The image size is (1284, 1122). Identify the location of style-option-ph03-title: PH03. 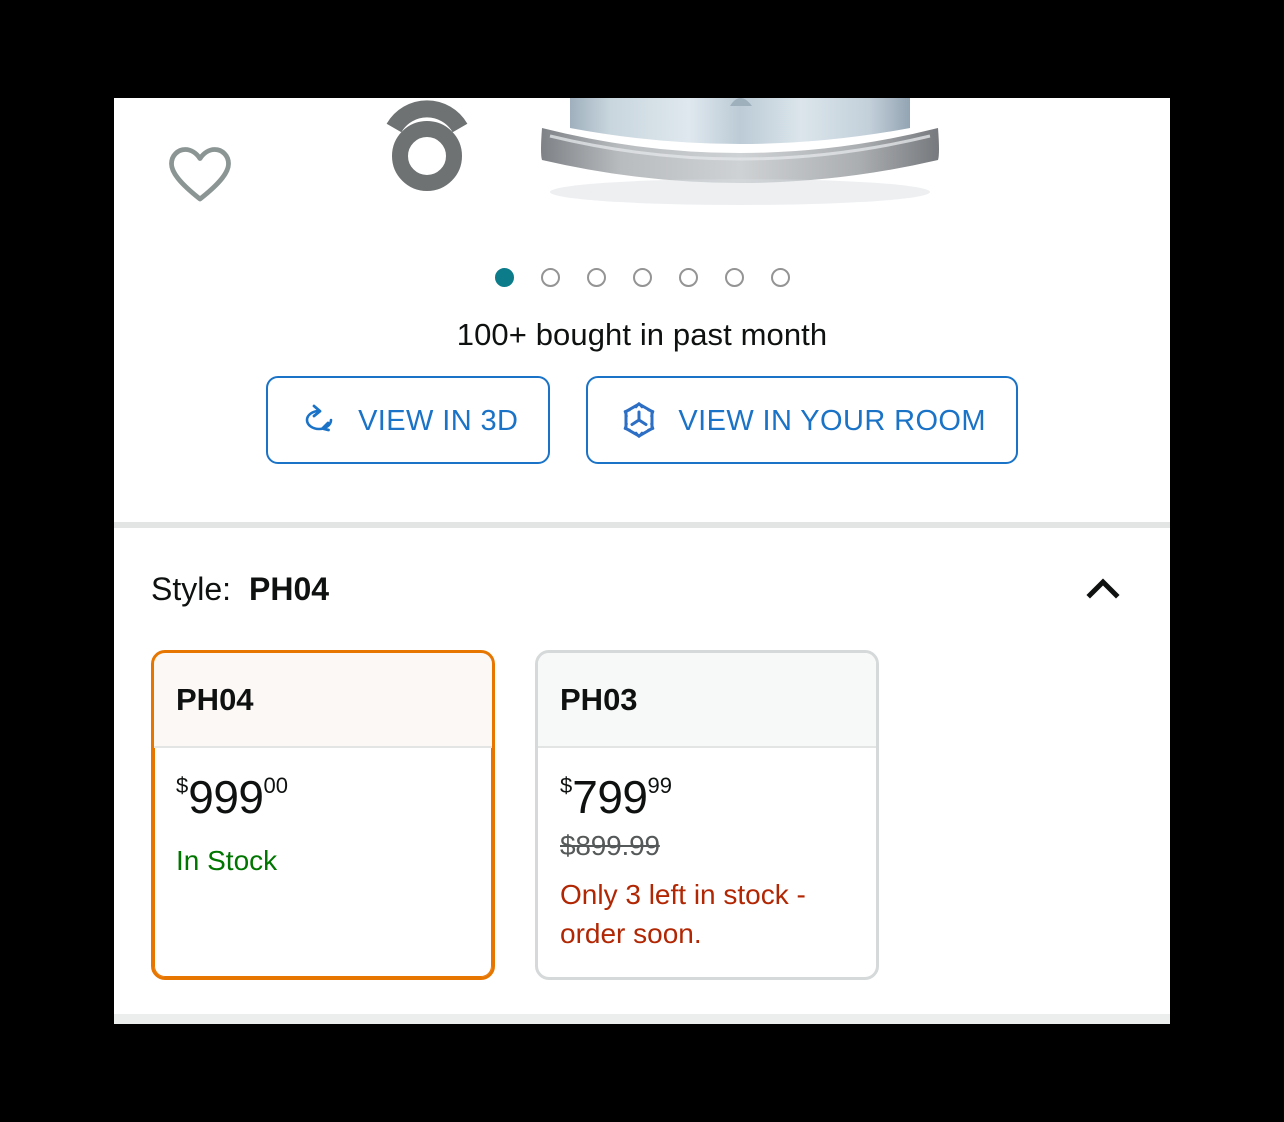
(599, 699).